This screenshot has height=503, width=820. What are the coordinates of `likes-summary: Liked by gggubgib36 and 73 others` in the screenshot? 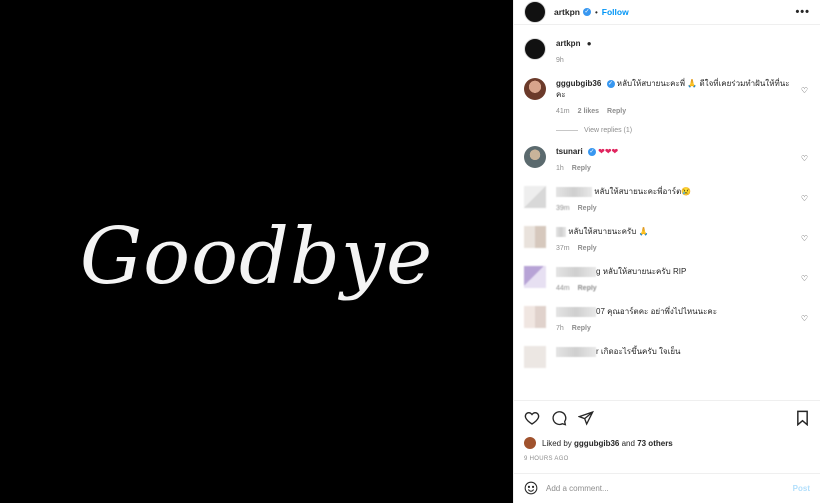 It's located at (667, 443).